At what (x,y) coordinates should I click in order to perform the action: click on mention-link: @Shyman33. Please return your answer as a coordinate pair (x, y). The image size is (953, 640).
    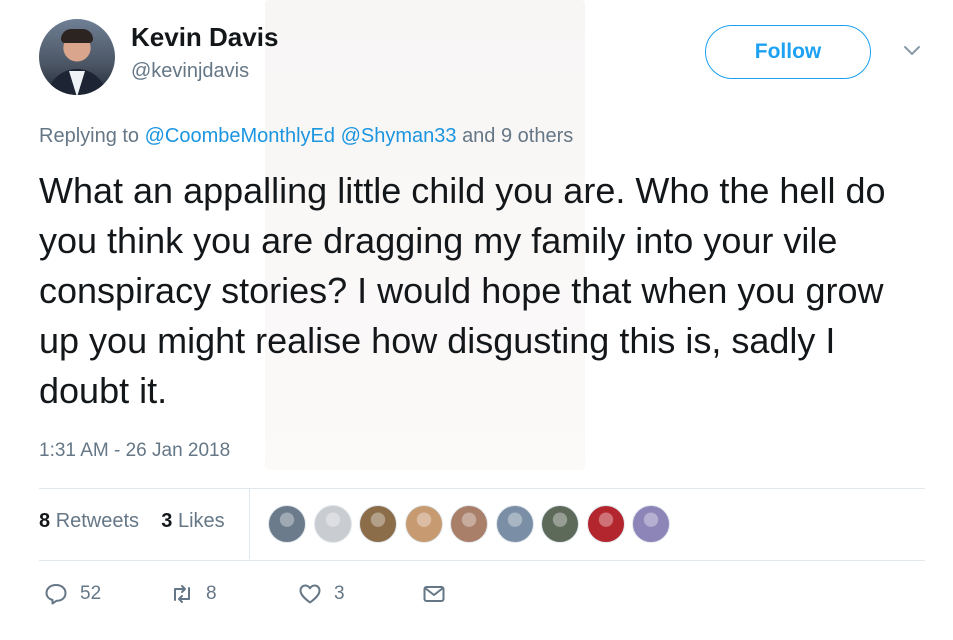
    Looking at the image, I should click on (399, 136).